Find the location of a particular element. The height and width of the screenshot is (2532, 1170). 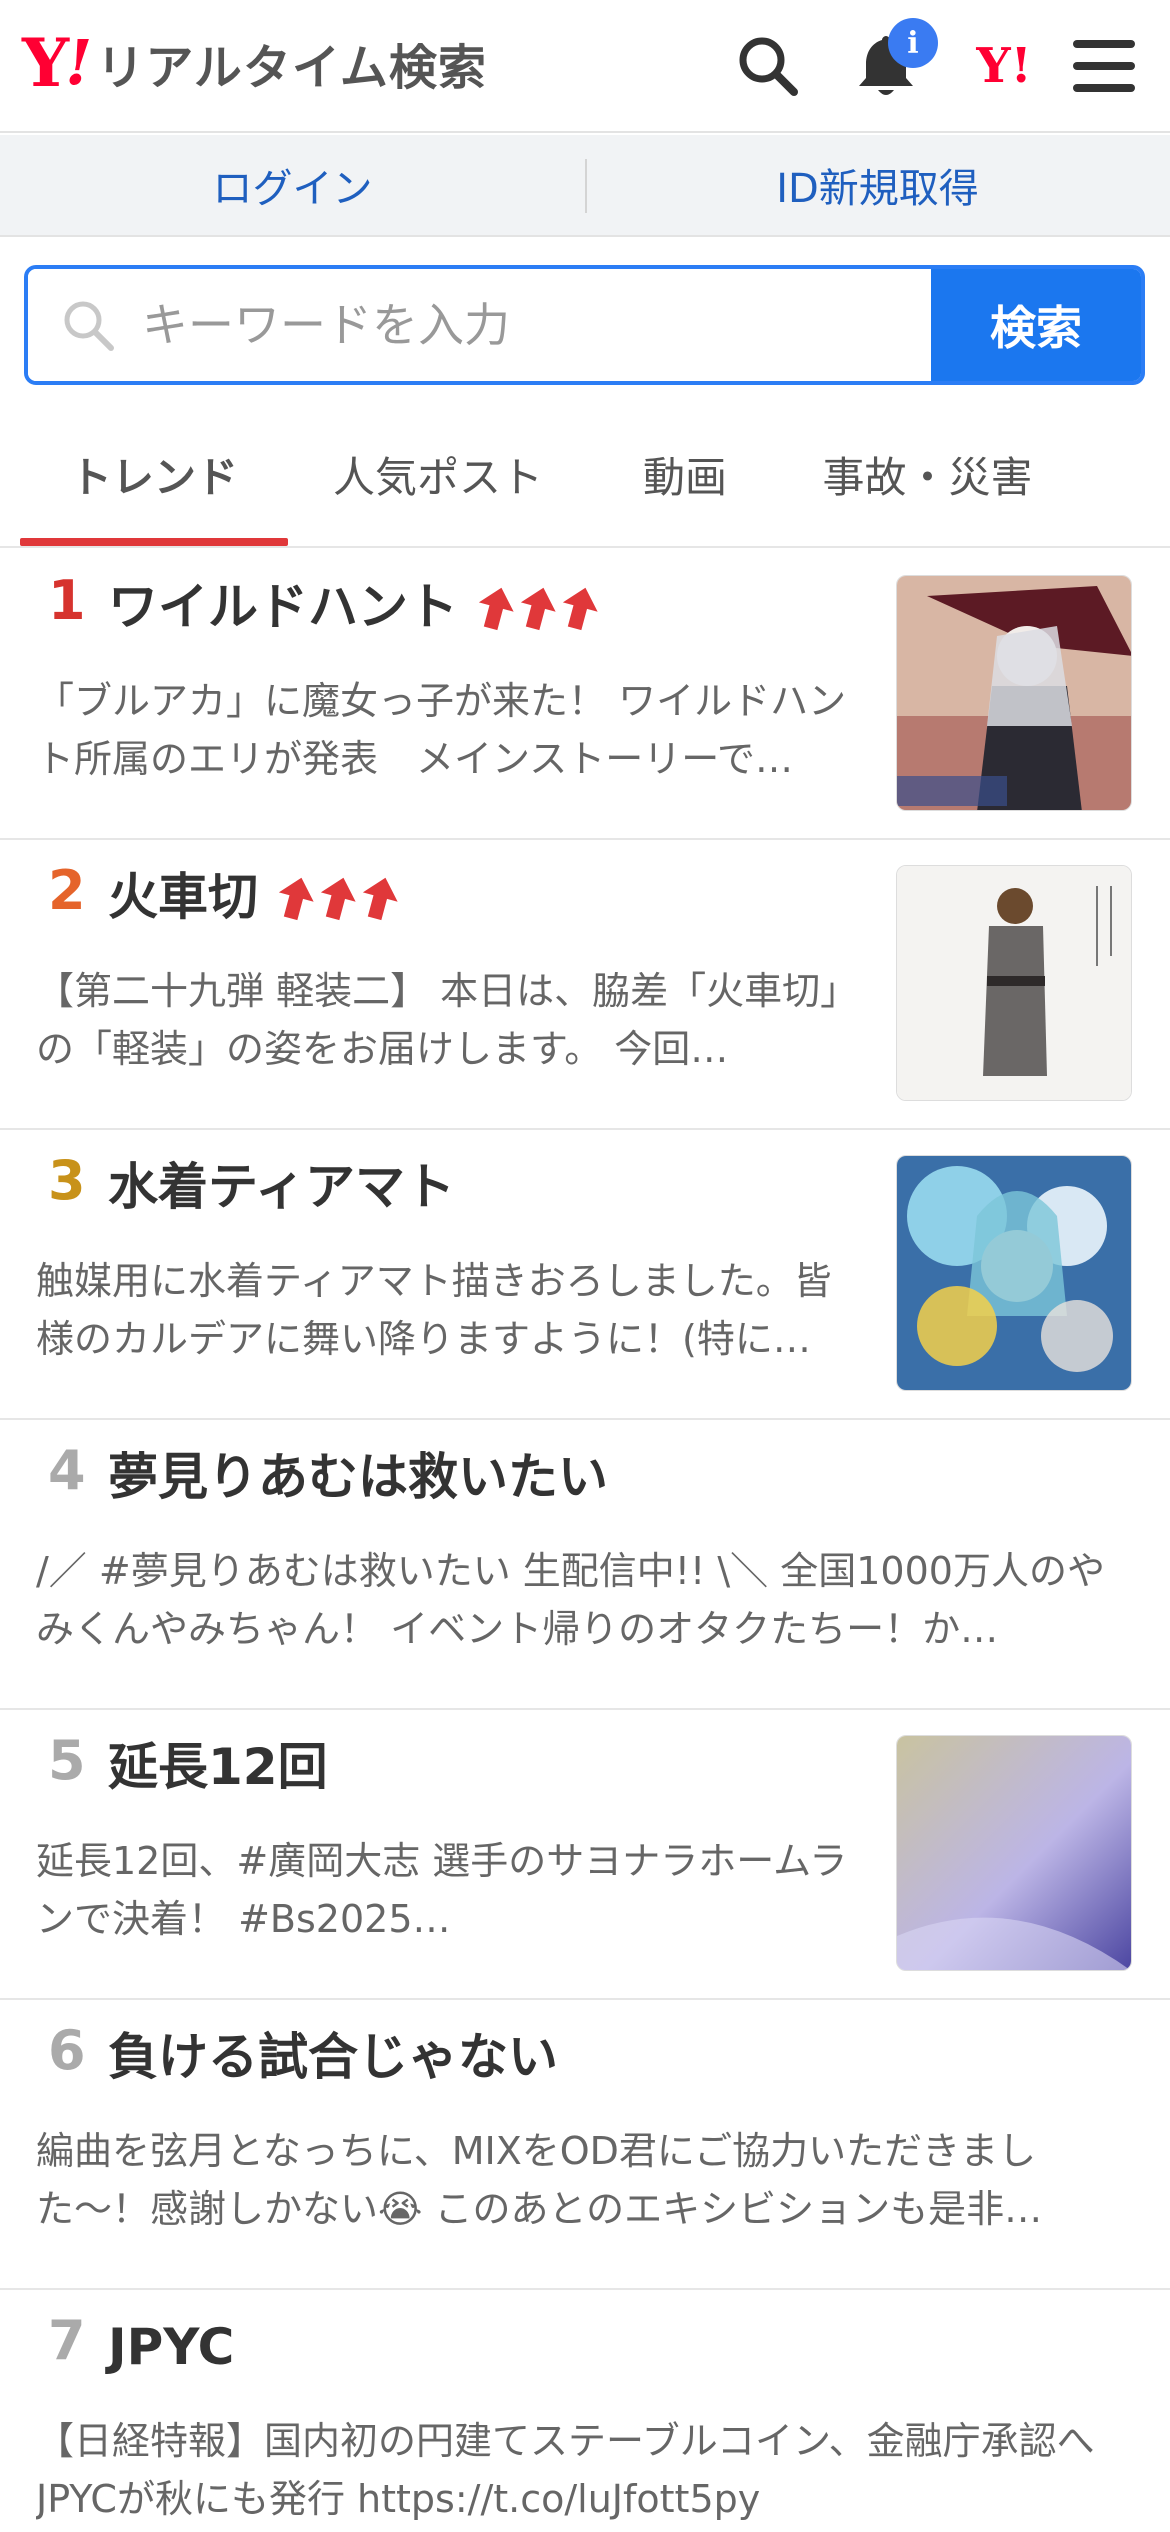

yahoo-small-text: Y! is located at coordinates (1004, 66).